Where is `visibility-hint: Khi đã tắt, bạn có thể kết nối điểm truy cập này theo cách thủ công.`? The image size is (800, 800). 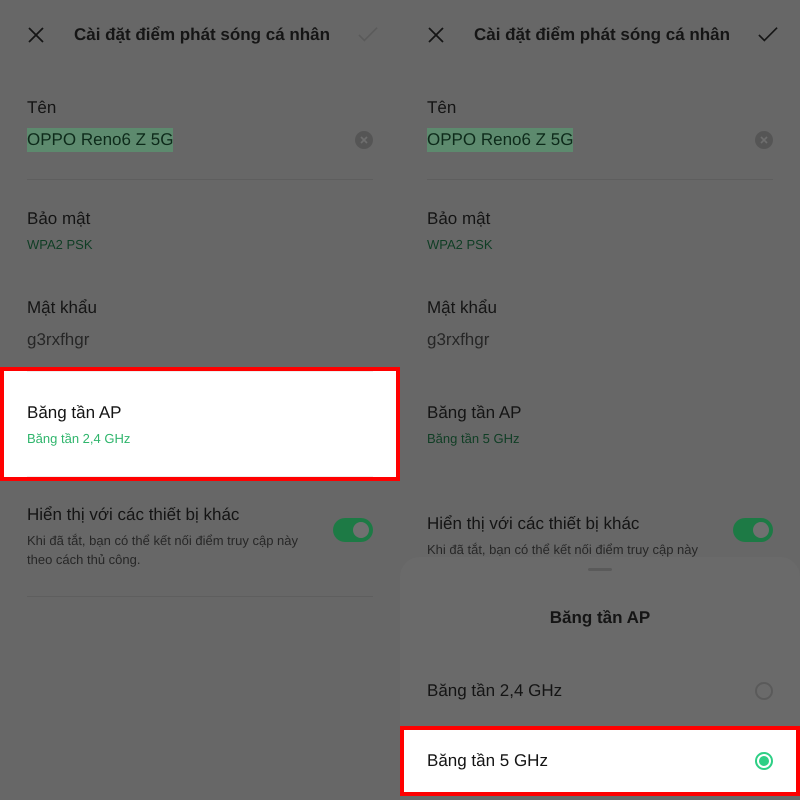 visibility-hint: Khi đã tắt, bạn có thể kết nối điểm truy cập này theo cách thủ công. is located at coordinates (163, 550).